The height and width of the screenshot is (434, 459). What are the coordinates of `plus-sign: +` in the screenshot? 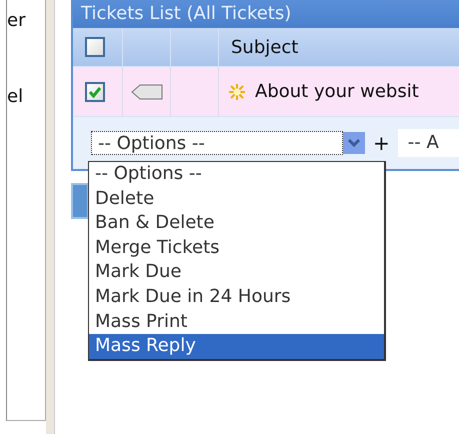 It's located at (381, 143).